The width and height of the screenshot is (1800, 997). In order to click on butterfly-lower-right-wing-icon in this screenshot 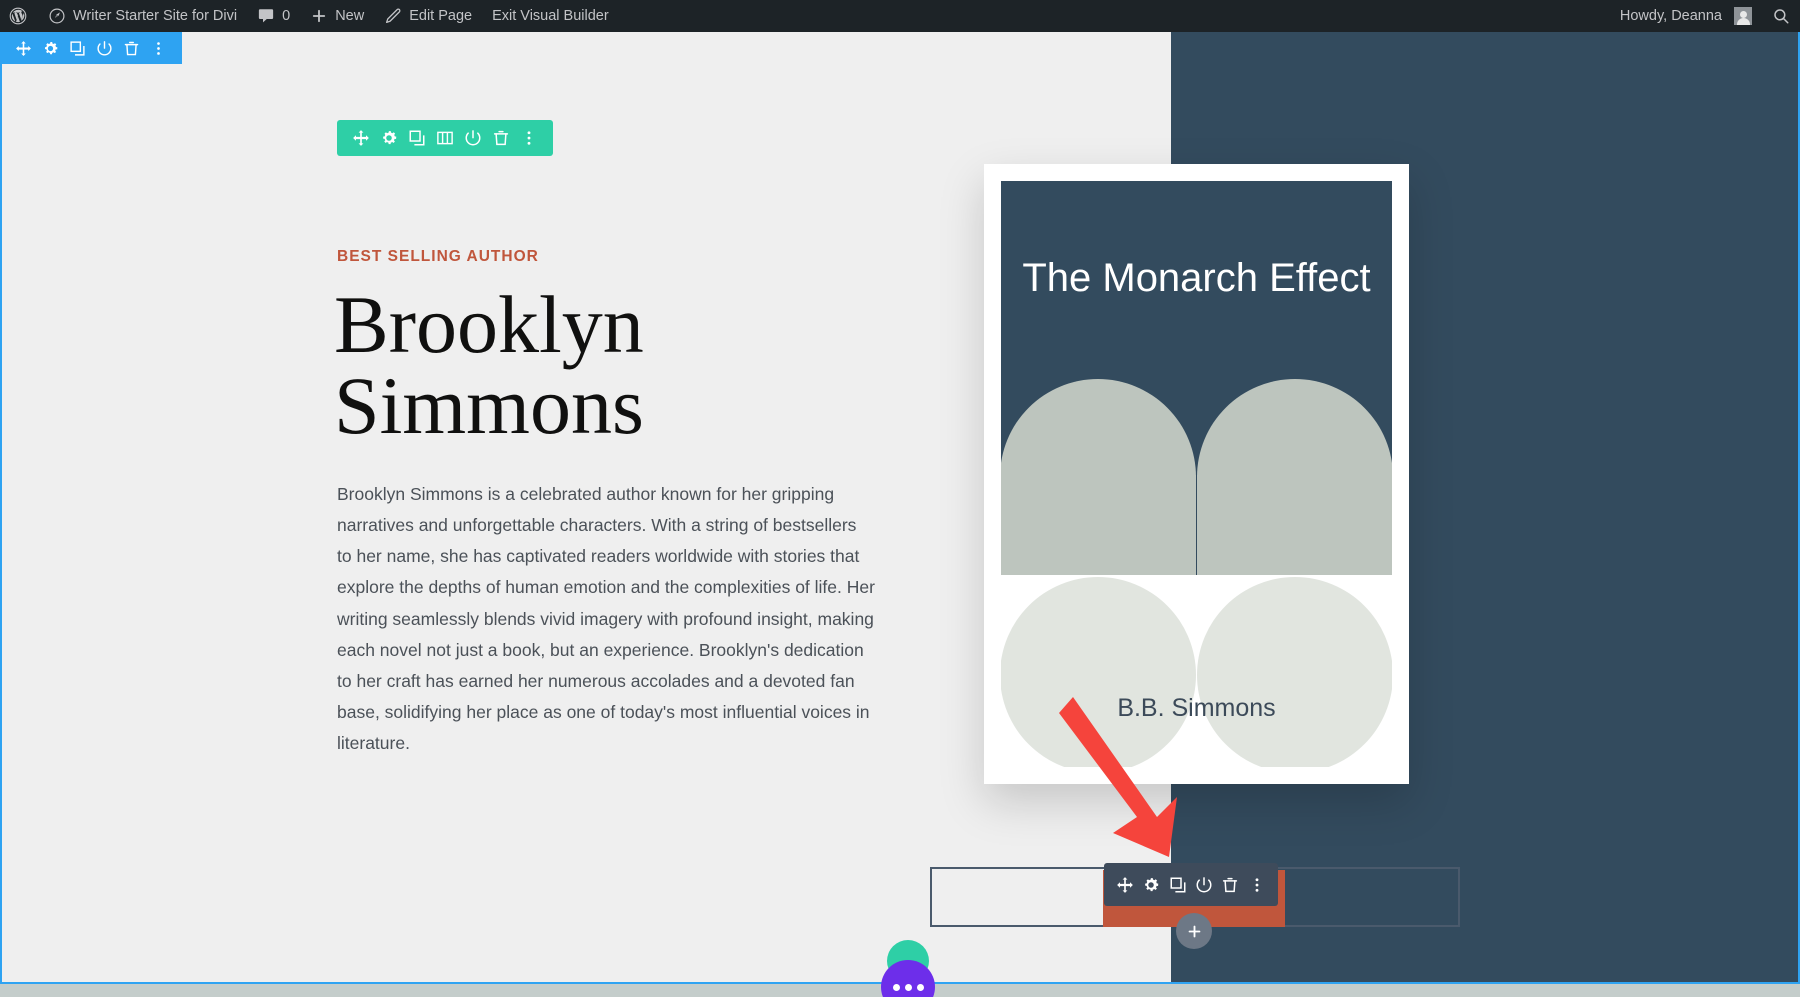, I will do `click(1294, 672)`.